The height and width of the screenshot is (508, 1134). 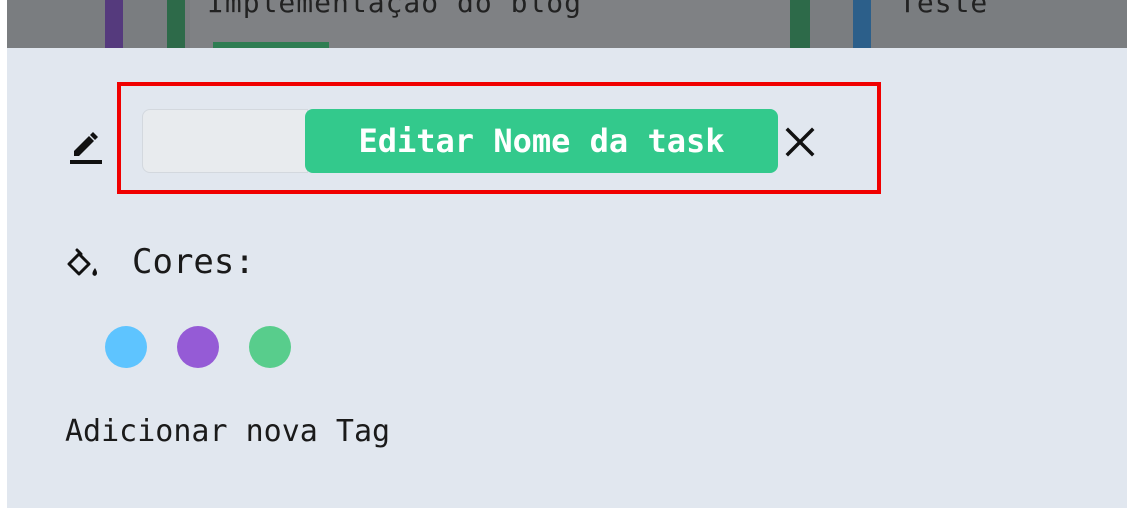 What do you see at coordinates (225, 141) in the screenshot?
I see `task-name-input` at bounding box center [225, 141].